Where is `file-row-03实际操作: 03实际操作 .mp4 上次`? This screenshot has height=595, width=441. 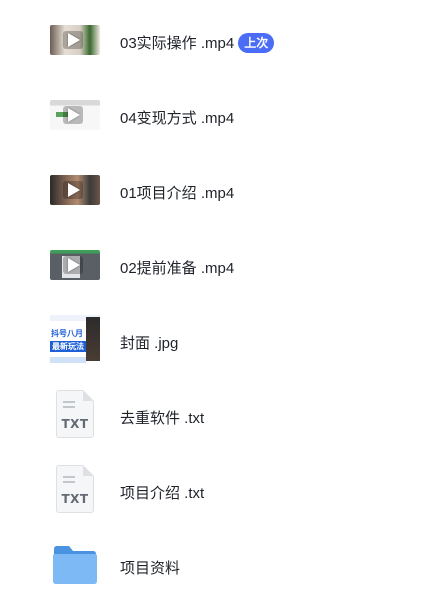
file-row-03实际操作: 03实际操作 .mp4 上次 is located at coordinates (220, 40).